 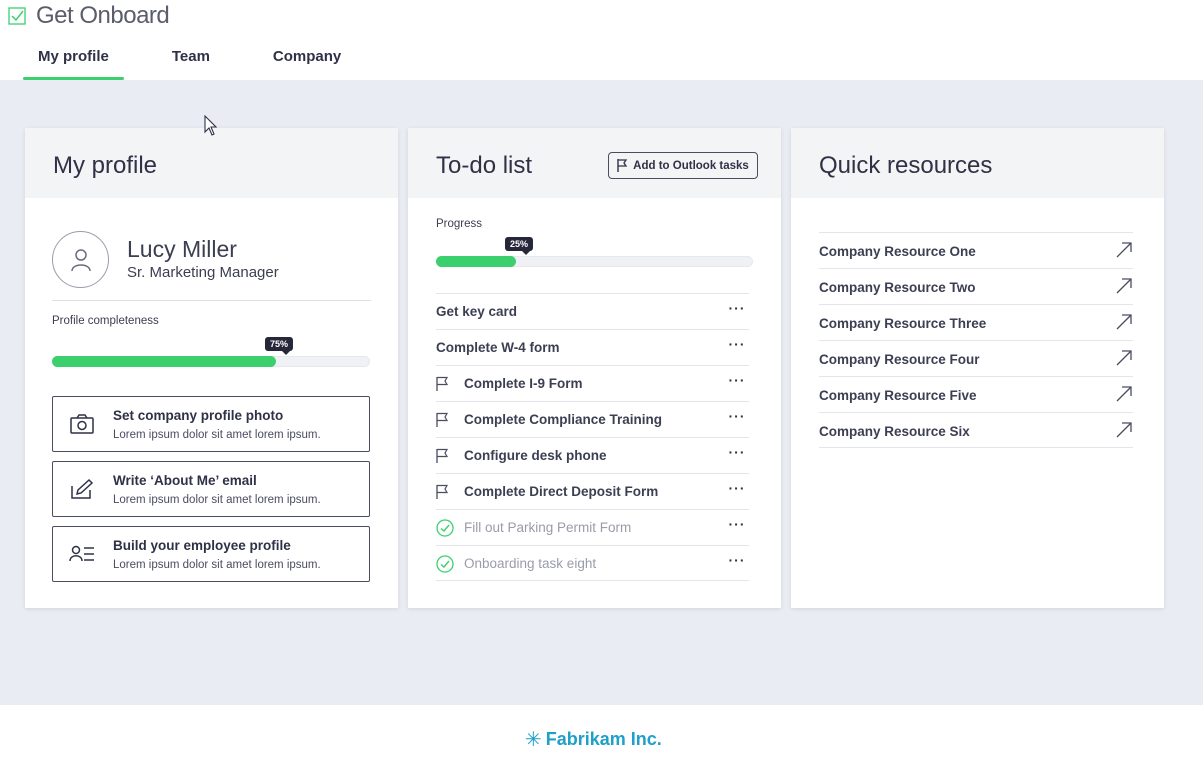 What do you see at coordinates (202, 545) in the screenshot?
I see `action-title: Build your employee profile` at bounding box center [202, 545].